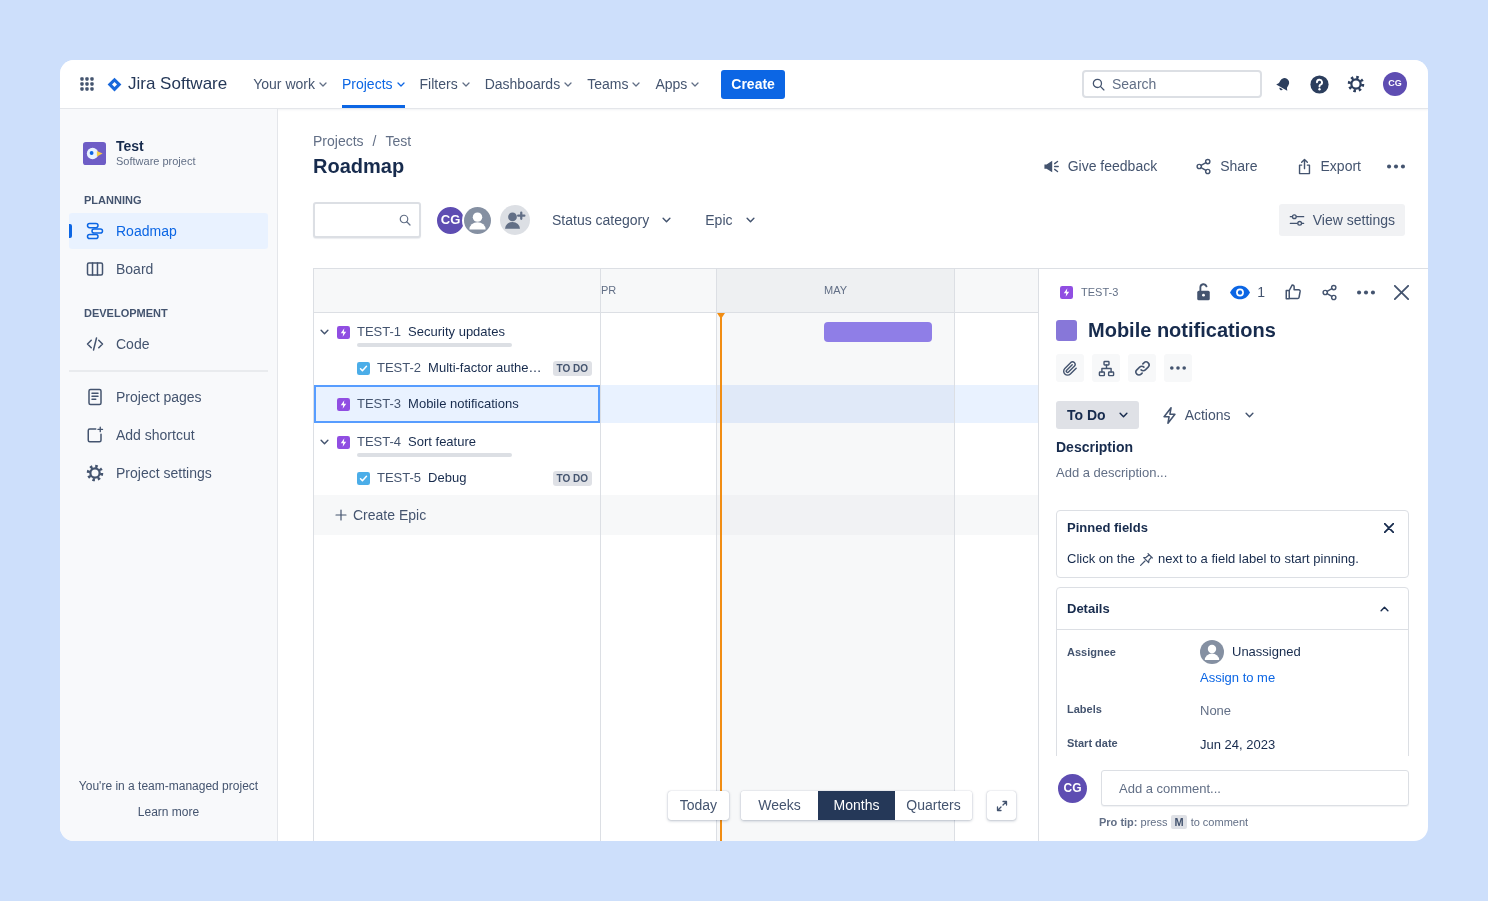 The height and width of the screenshot is (901, 1488). Describe the element at coordinates (1142, 368) in the screenshot. I see `link-issue-button` at that location.